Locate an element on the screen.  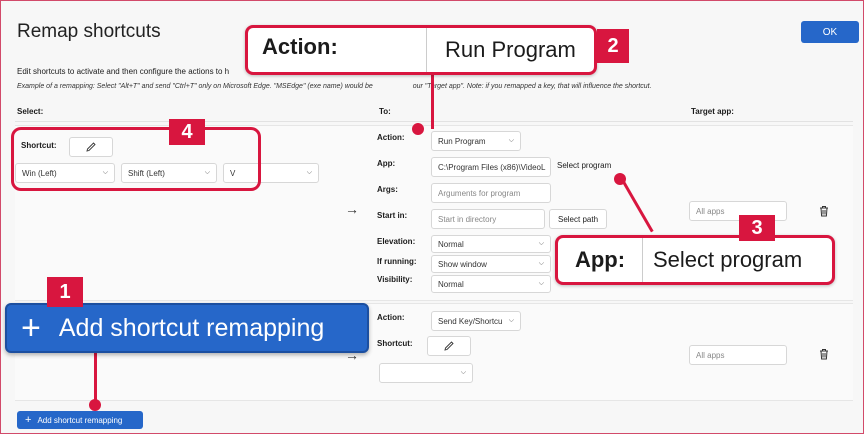
ok-button: OK is located at coordinates (830, 32).